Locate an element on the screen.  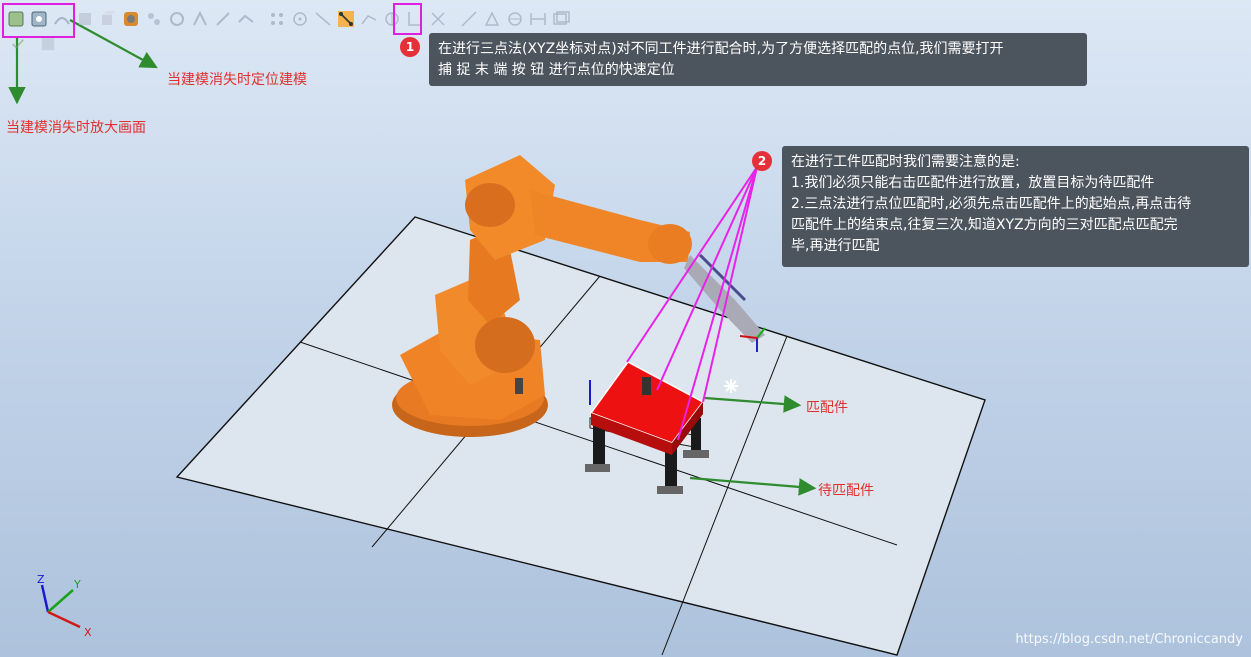
select-target-icon is located at coordinates (200, 19).